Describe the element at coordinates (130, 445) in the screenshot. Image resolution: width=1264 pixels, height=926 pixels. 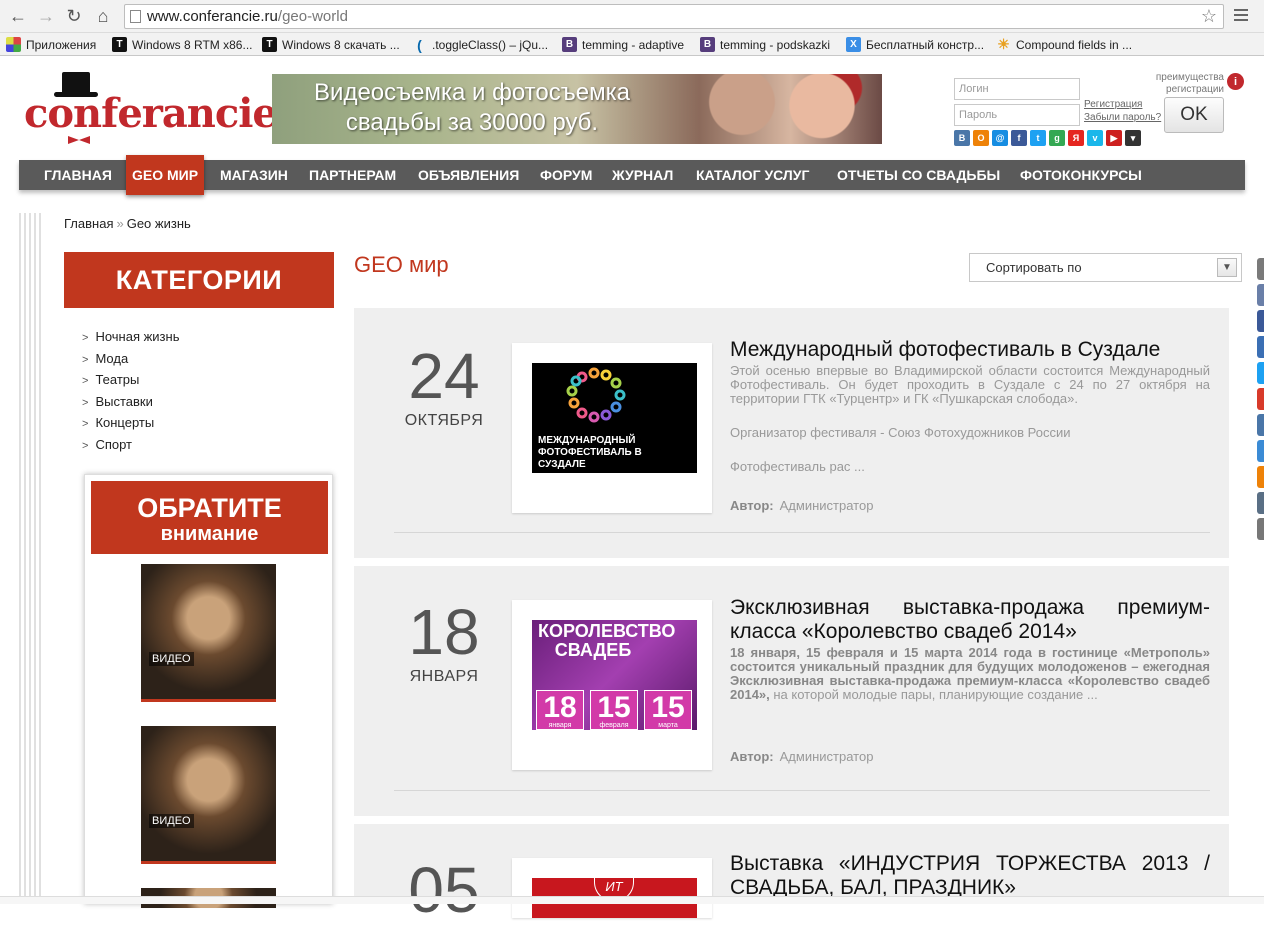
I see `category-sport: > Спорт` at that location.